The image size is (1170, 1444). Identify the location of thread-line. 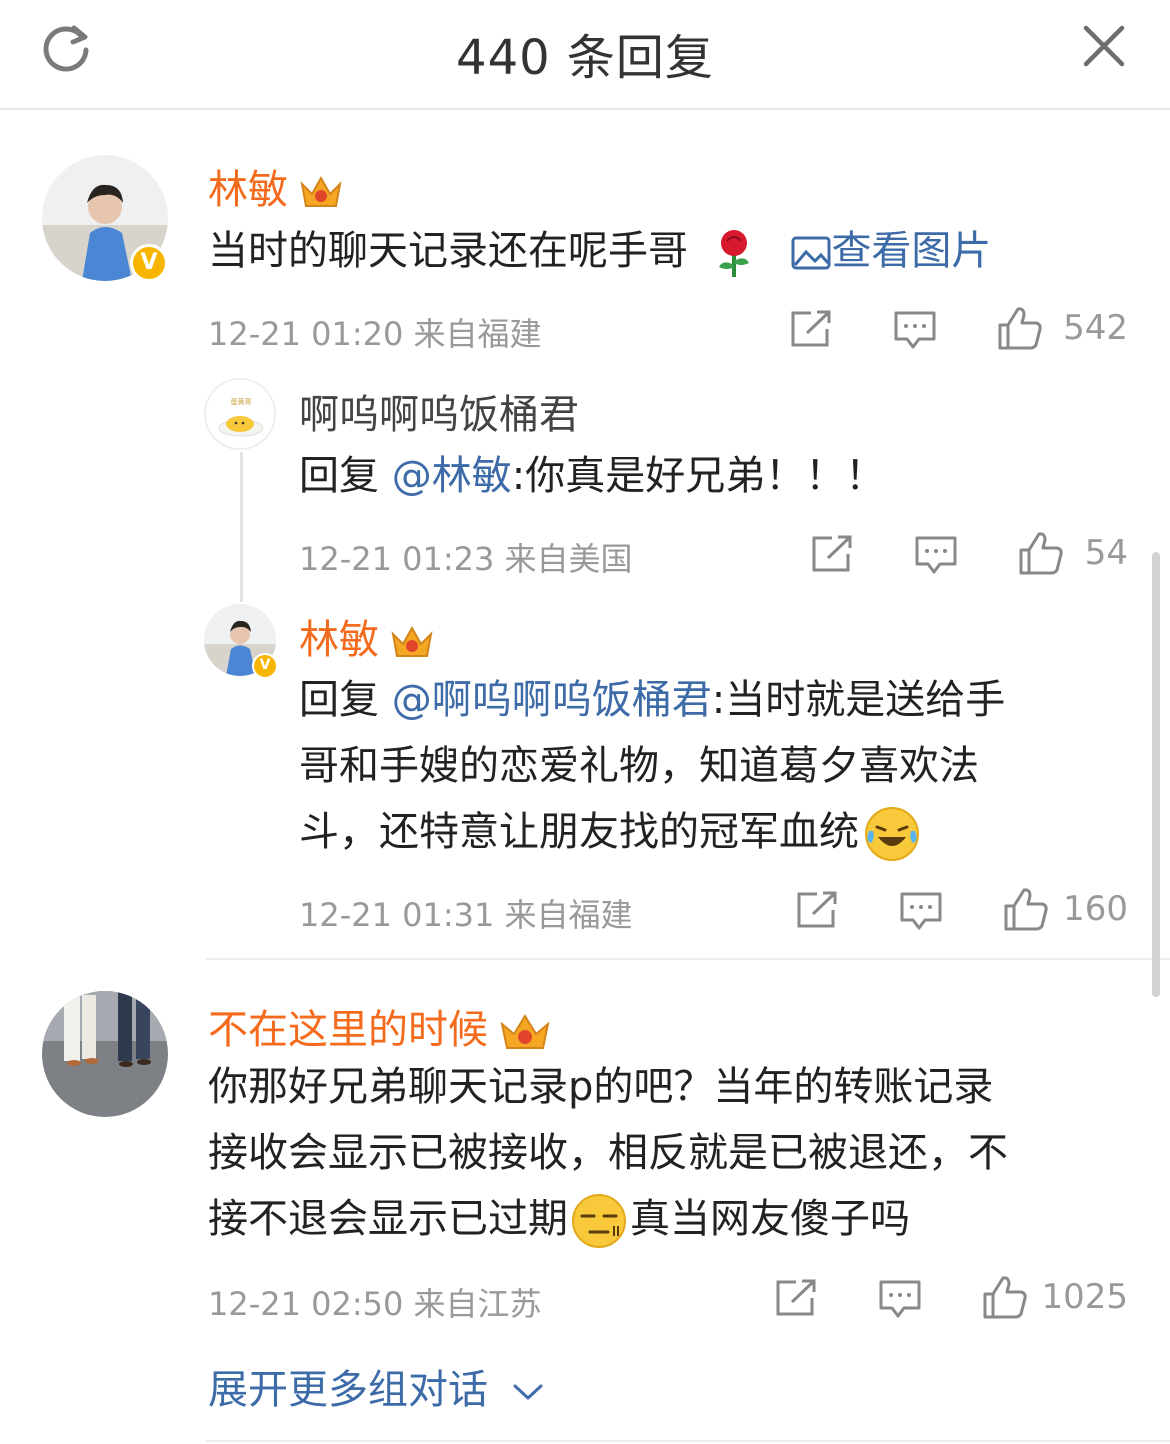
(241, 527).